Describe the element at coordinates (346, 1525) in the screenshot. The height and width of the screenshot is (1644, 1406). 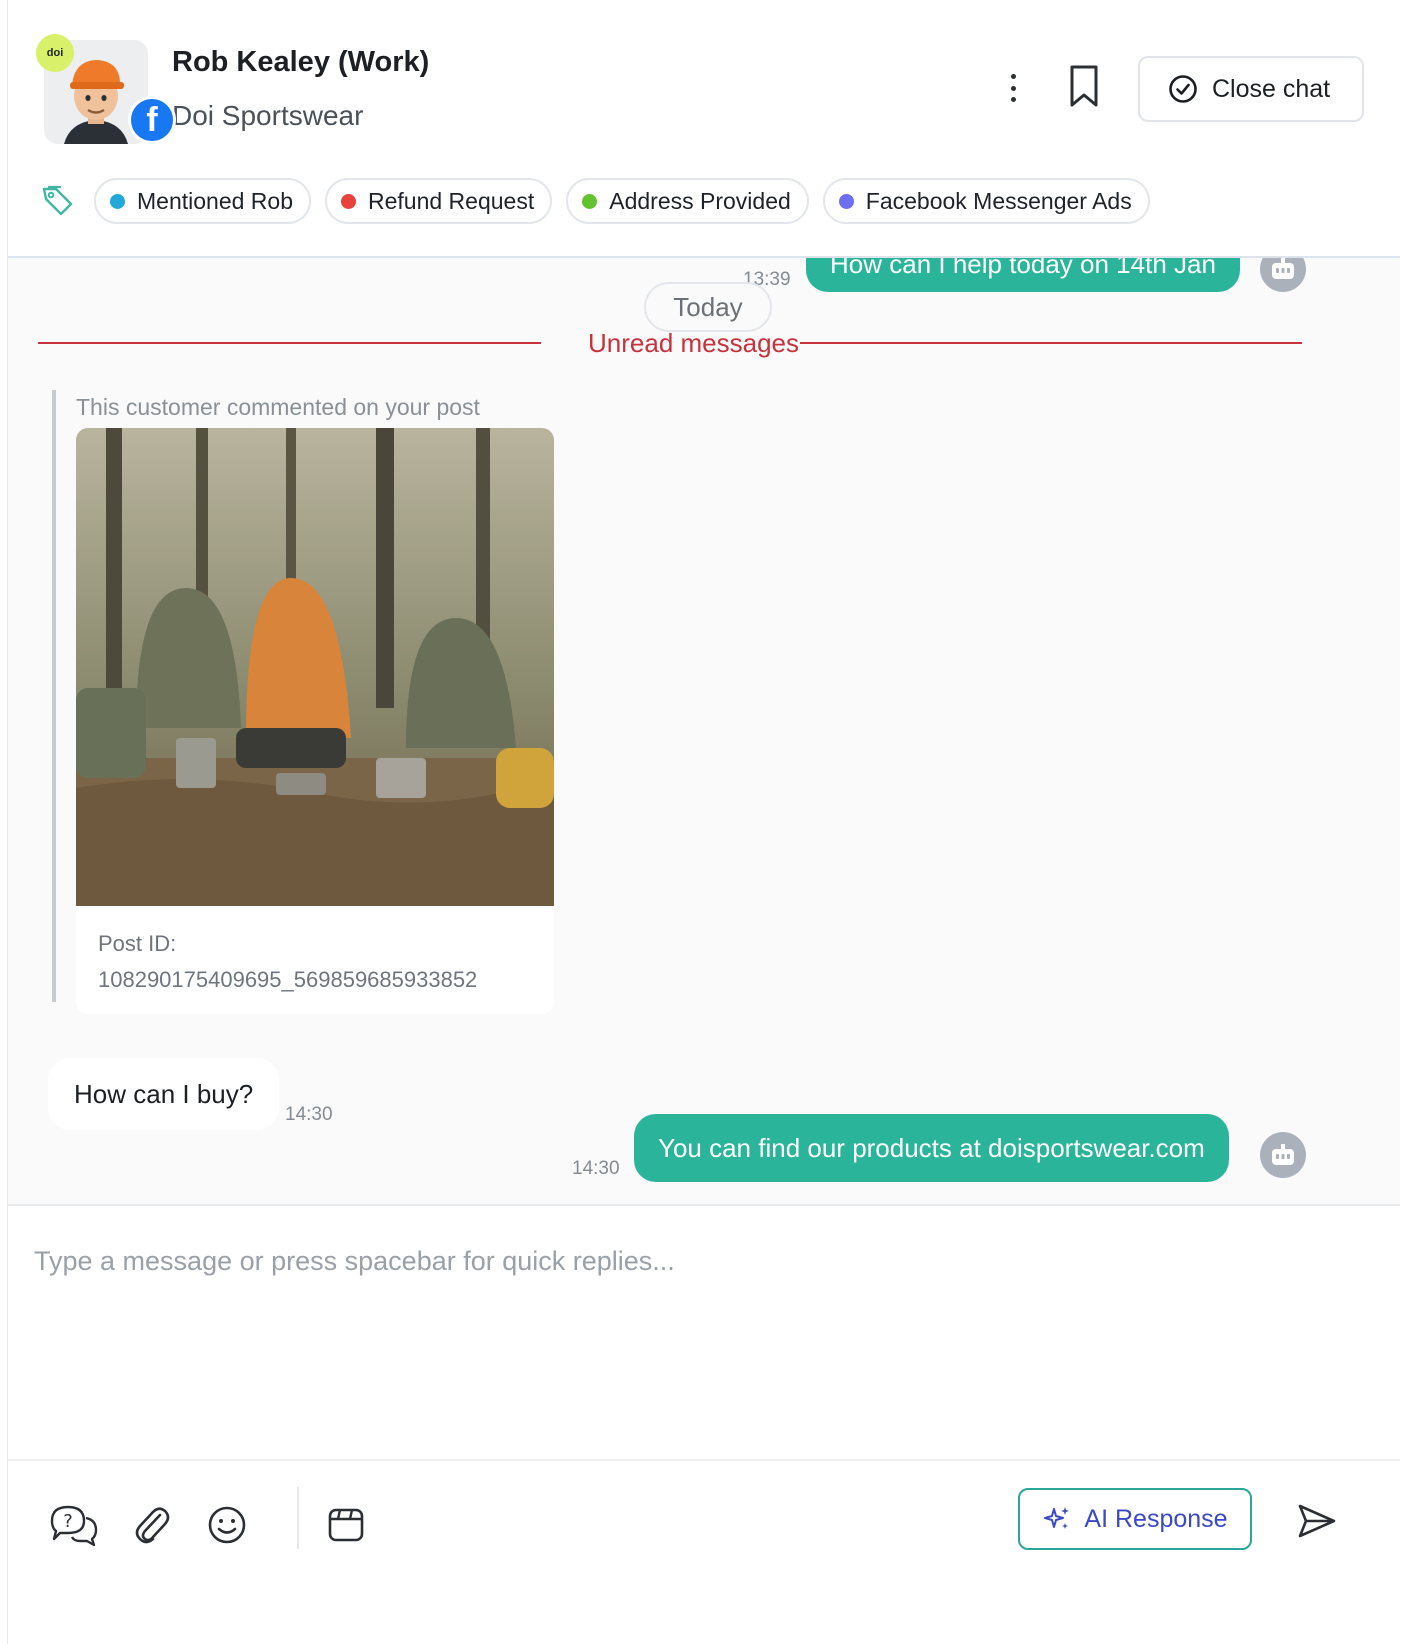
I see `template-icon` at that location.